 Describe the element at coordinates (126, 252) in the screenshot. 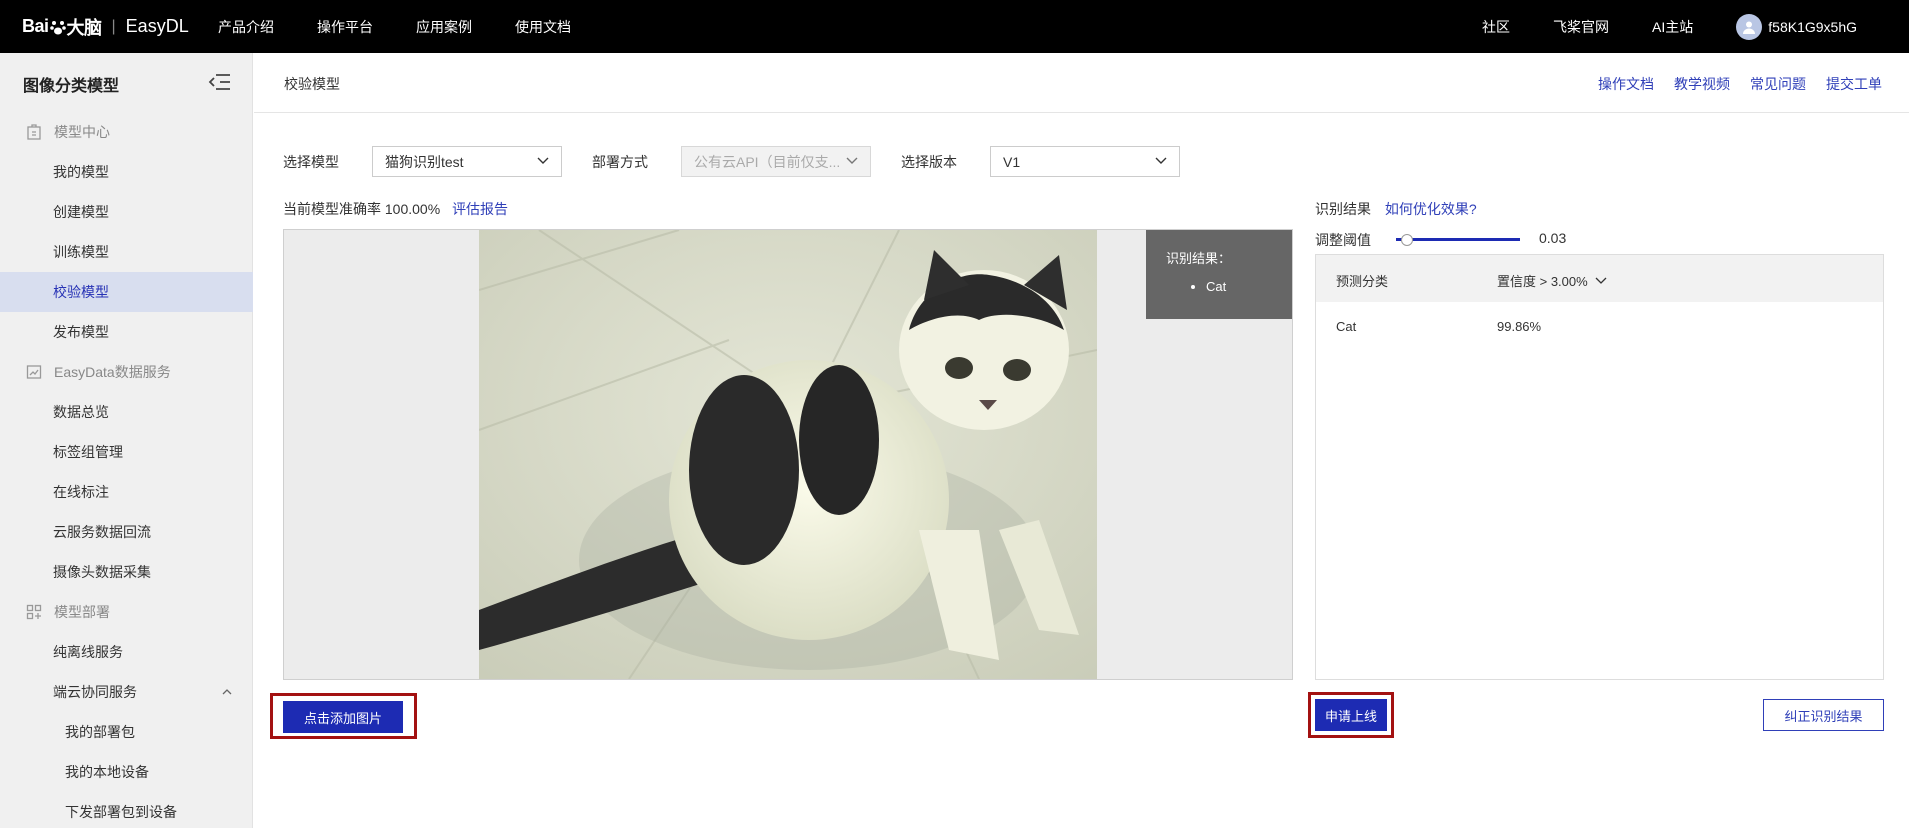

I see `sidebar-item-train-model: 训练模型` at that location.